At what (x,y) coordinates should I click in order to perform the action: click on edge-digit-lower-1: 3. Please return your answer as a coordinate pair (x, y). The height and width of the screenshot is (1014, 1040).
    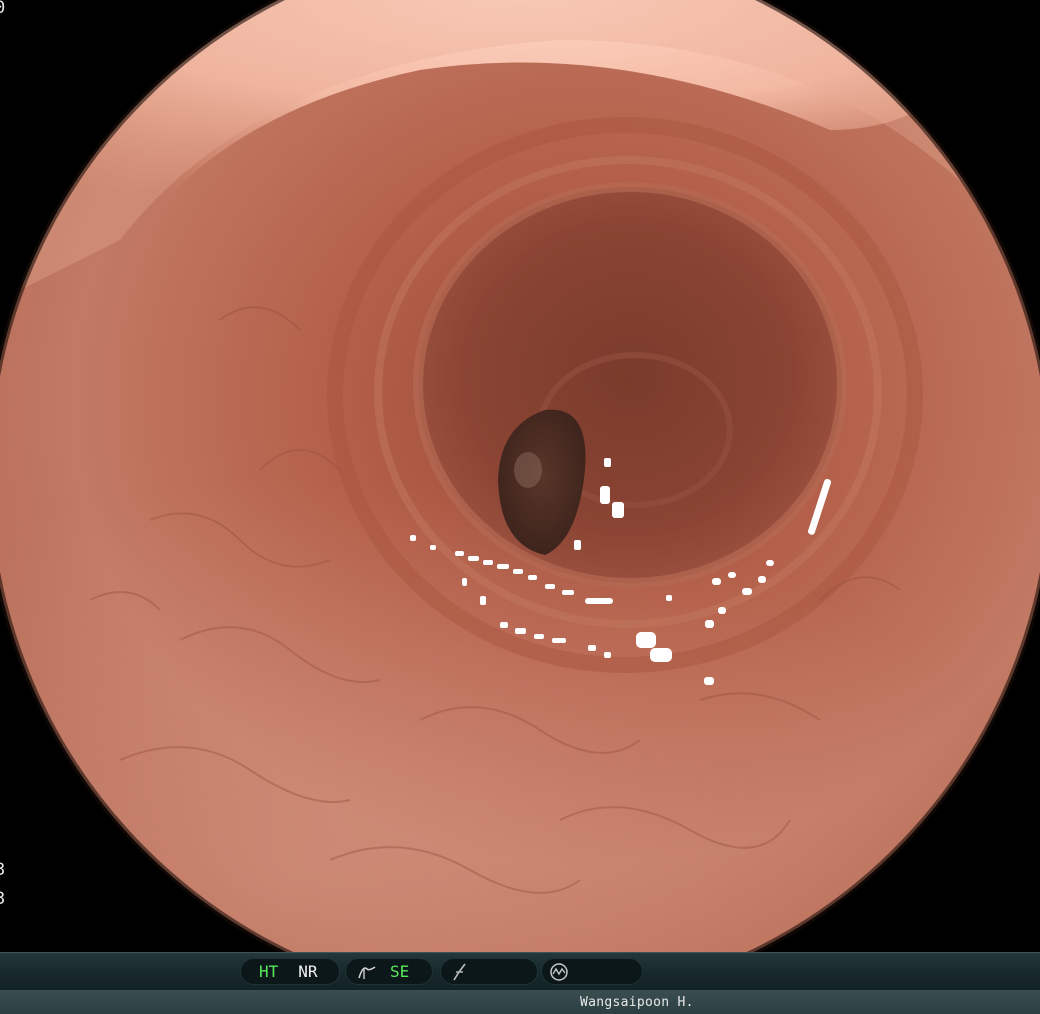
    Looking at the image, I should click on (3, 870).